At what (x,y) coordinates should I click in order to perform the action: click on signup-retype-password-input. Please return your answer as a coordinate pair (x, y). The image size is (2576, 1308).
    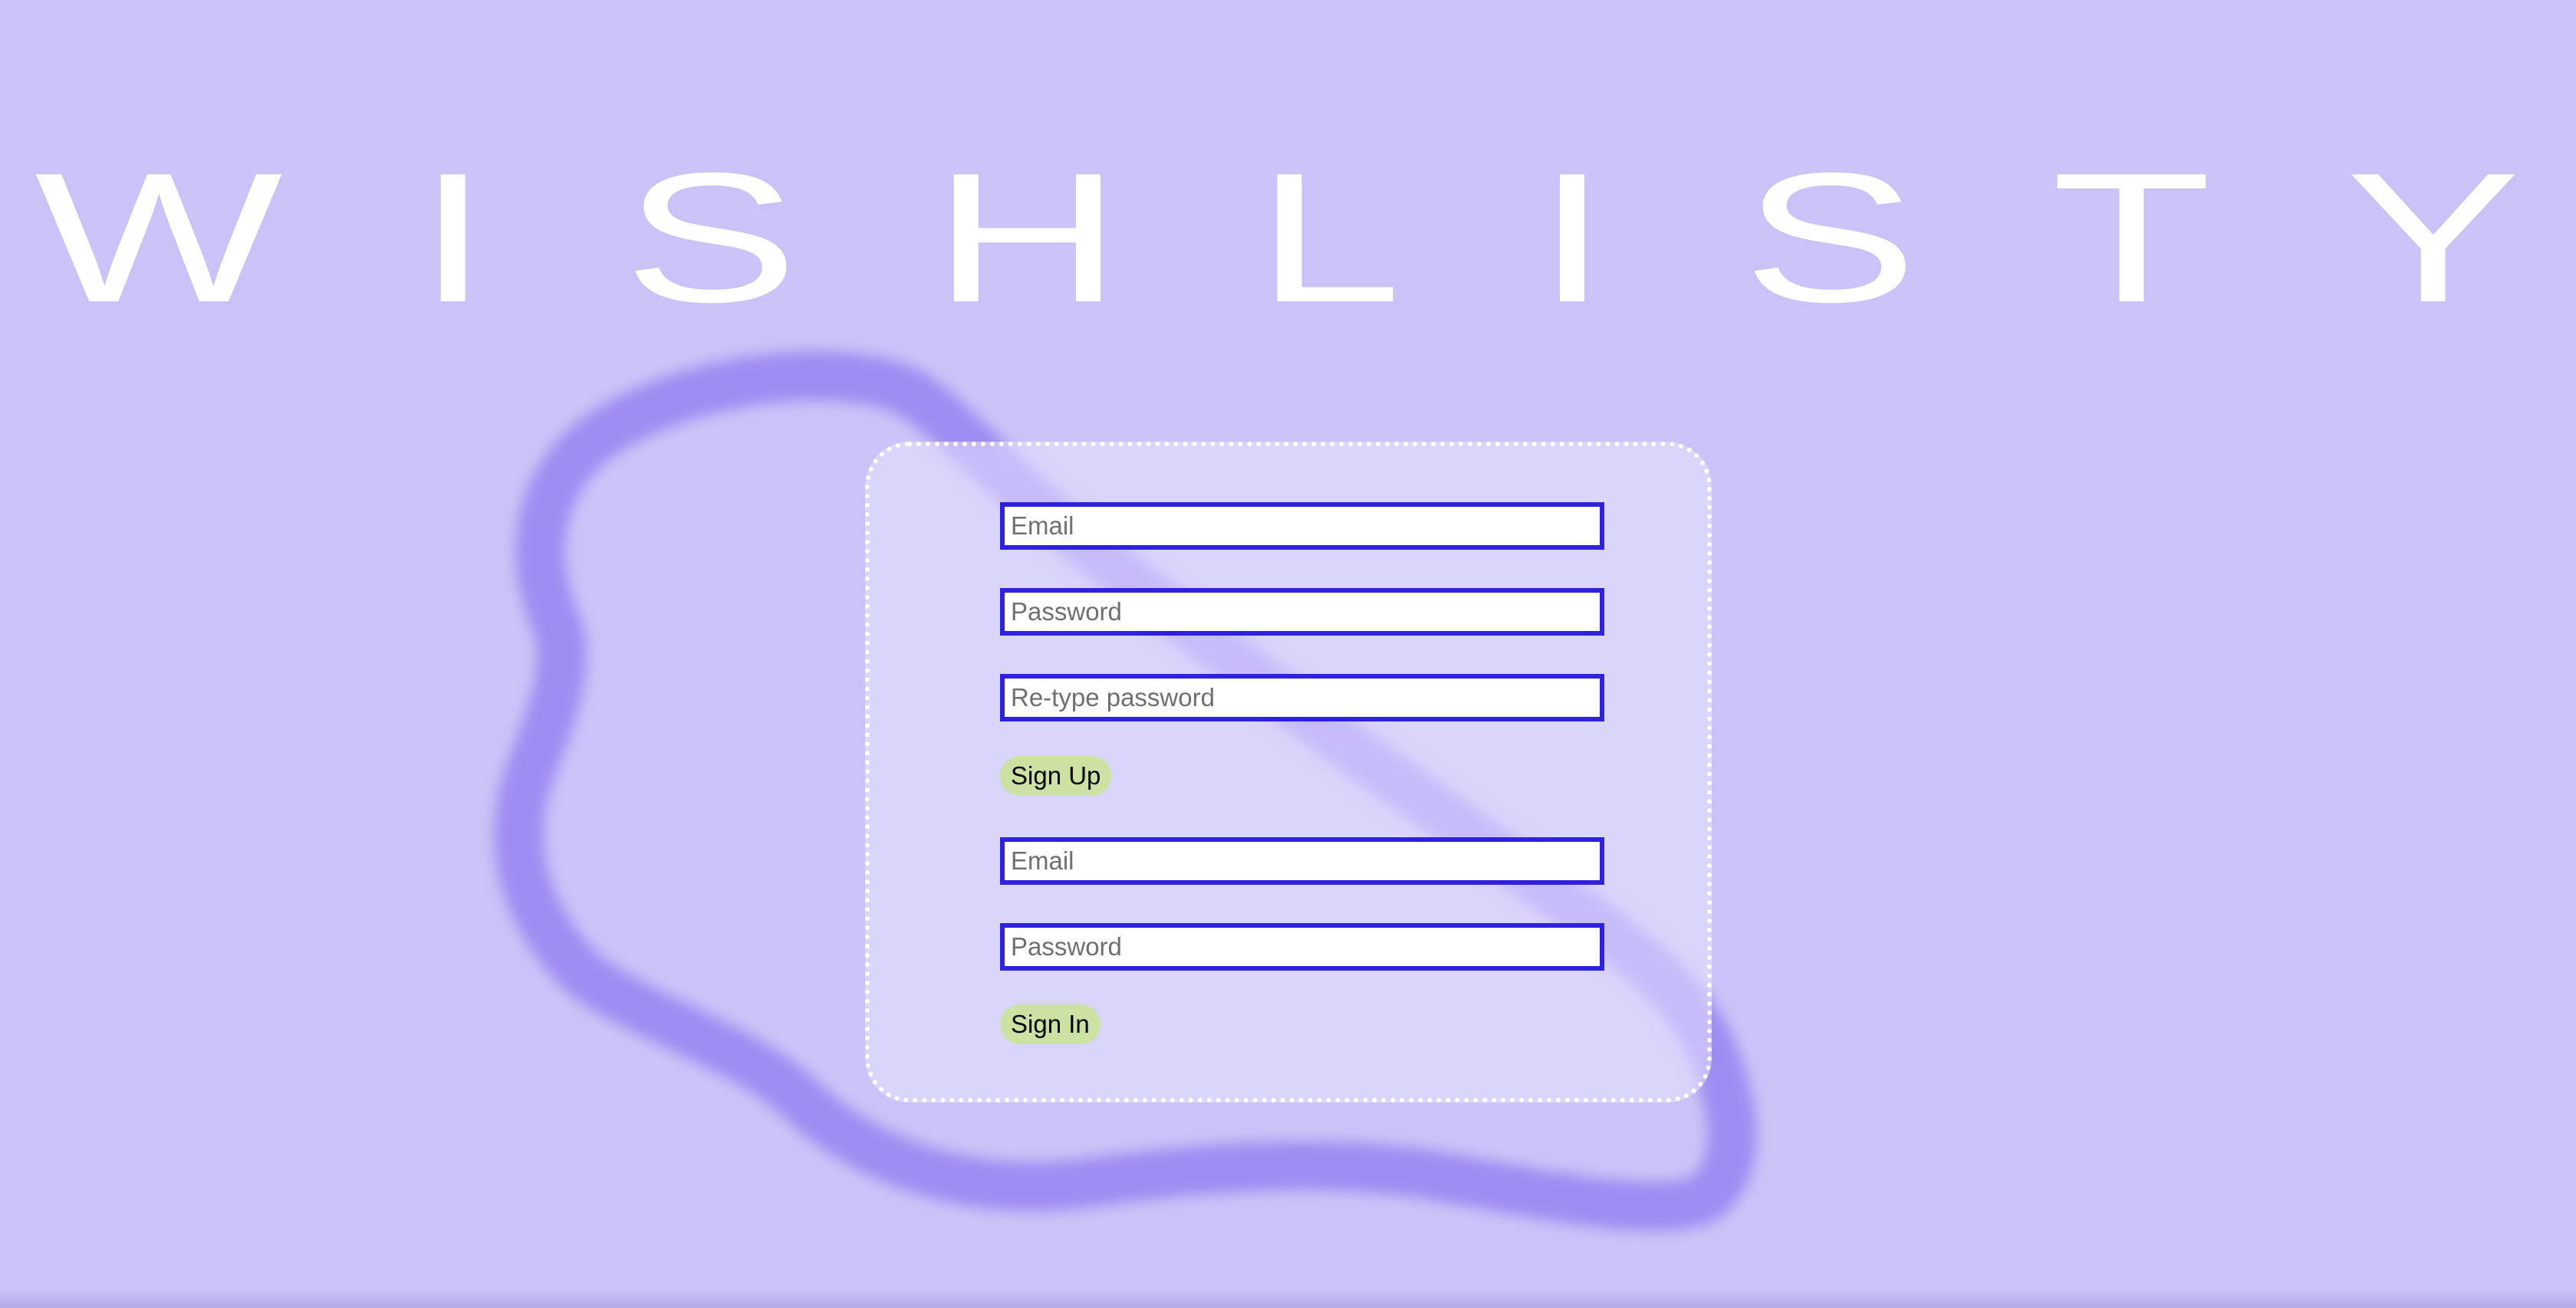
    Looking at the image, I should click on (1302, 697).